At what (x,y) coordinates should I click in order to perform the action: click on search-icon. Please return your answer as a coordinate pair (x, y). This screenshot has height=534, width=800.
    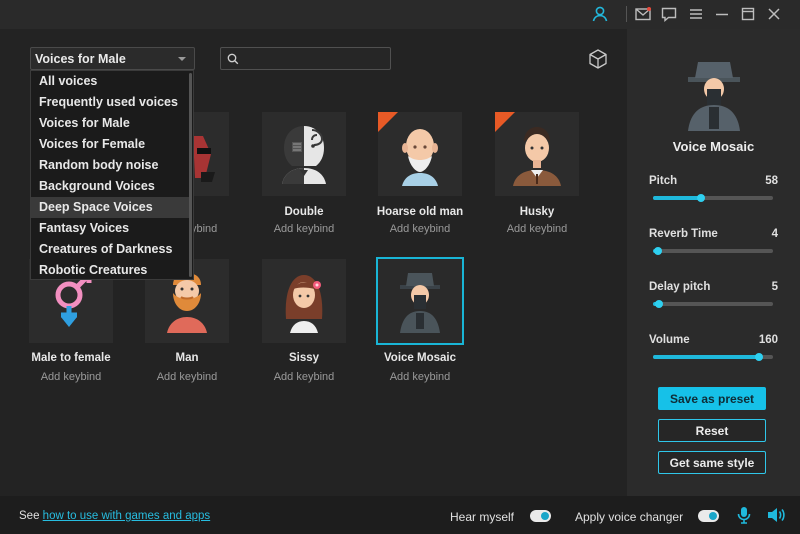
    Looking at the image, I should click on (233, 59).